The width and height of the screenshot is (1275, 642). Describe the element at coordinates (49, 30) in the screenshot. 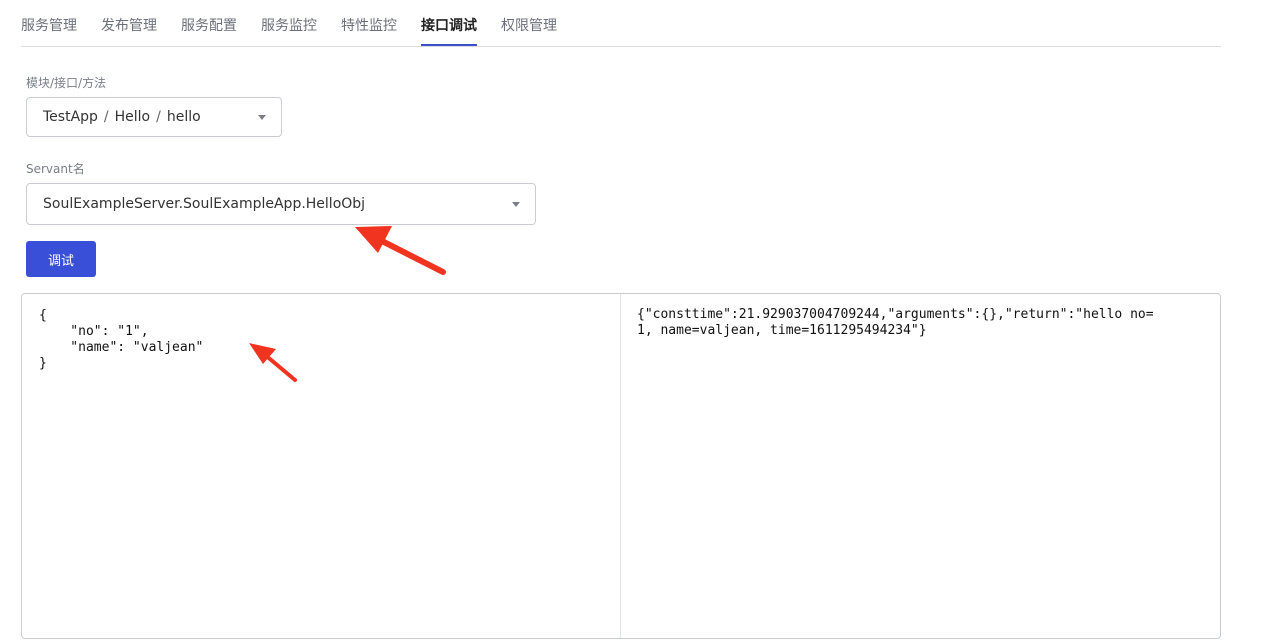

I see `tab-service-management: 服务管理` at that location.